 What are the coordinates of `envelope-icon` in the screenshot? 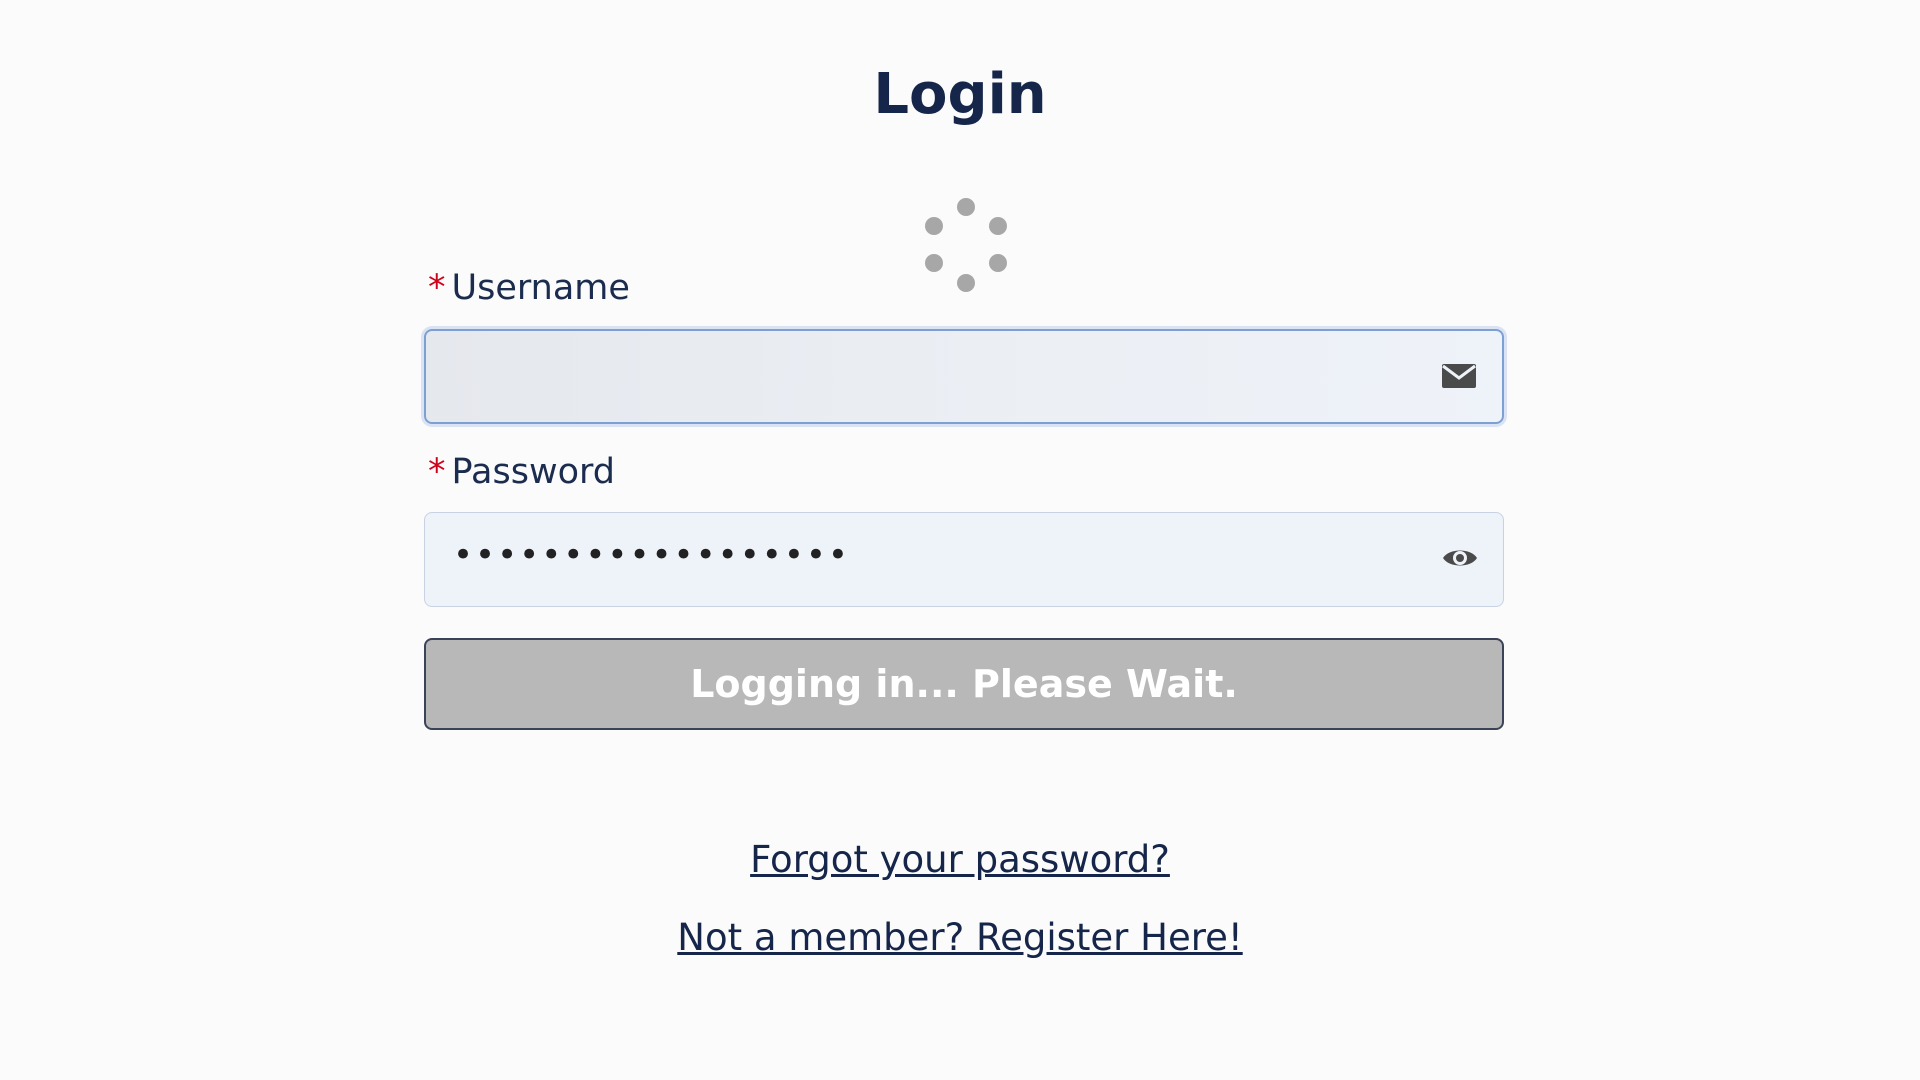 It's located at (1459, 376).